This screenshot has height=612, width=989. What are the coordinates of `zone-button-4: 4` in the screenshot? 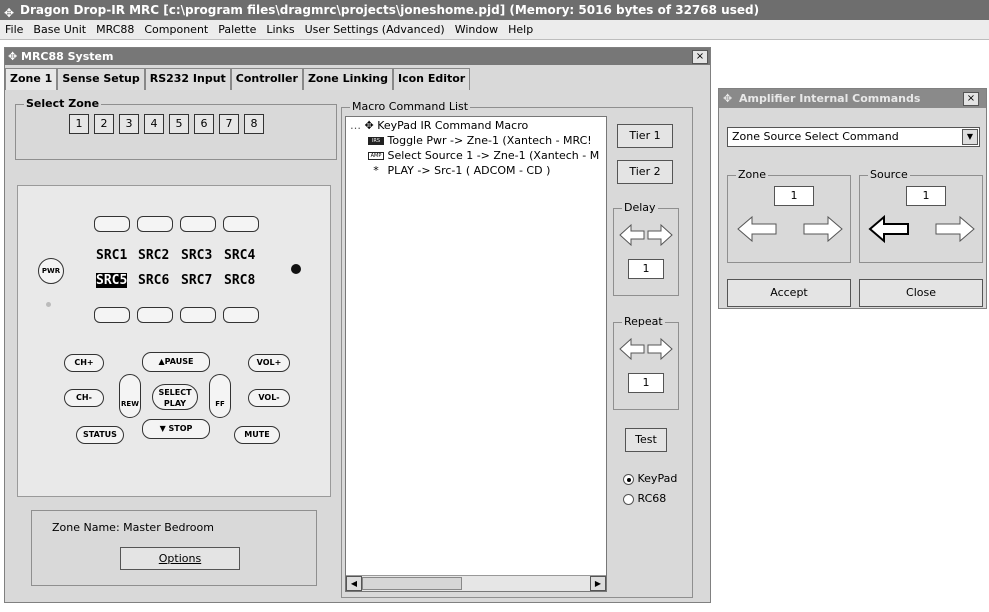 It's located at (154, 124).